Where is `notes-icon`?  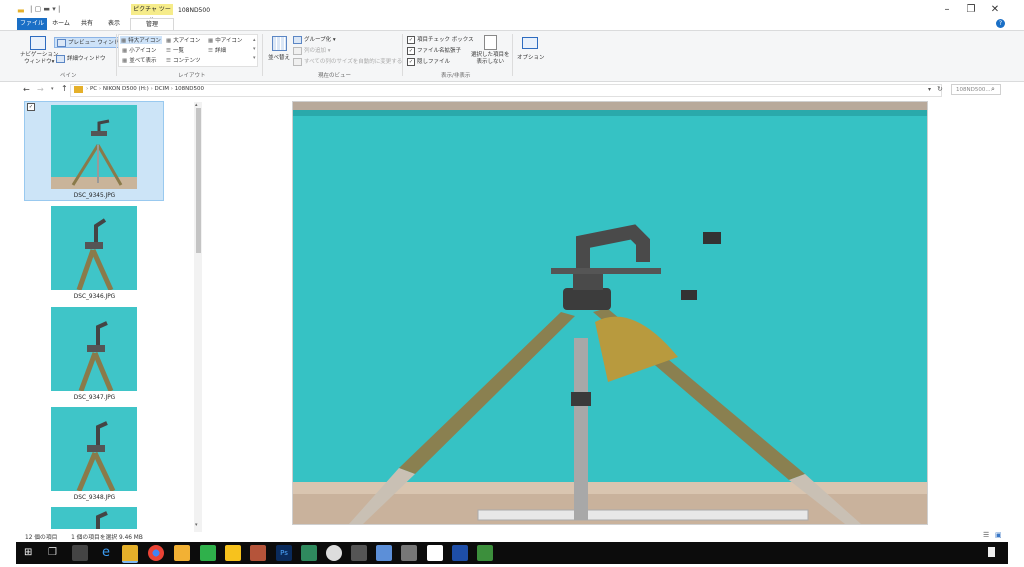
notes-icon is located at coordinates (233, 553).